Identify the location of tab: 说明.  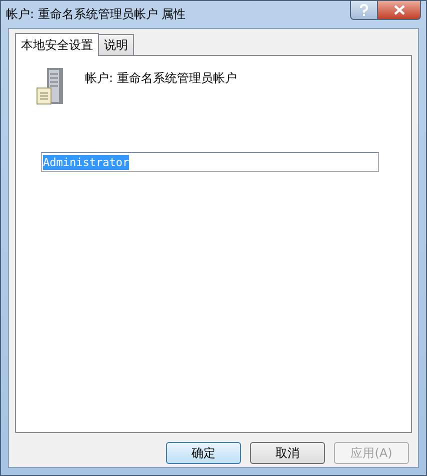
(116, 44).